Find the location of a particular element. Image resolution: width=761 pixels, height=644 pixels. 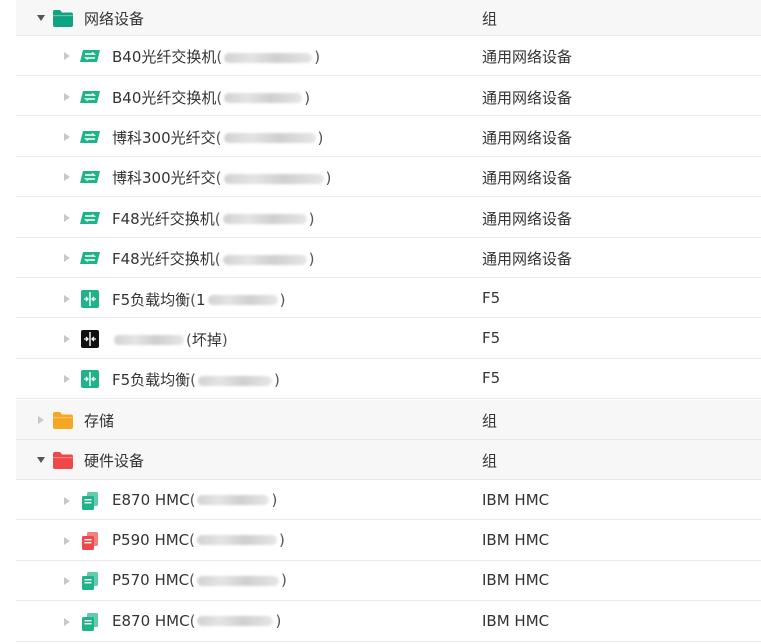

device-label: B40光纤交换机() is located at coordinates (216, 56).